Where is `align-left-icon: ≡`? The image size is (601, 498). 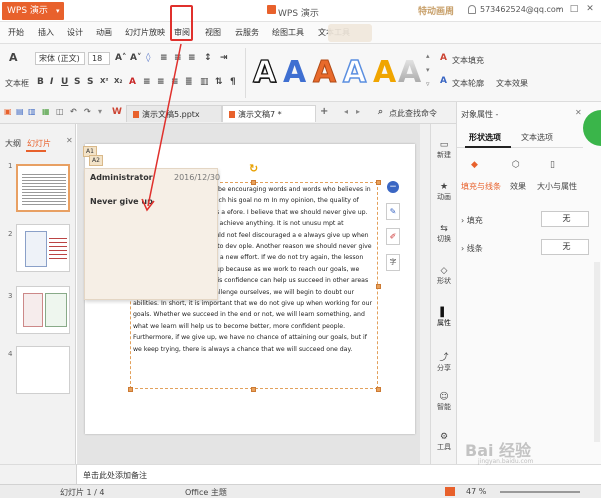
align-left-icon: ≡ is located at coordinates (164, 58).